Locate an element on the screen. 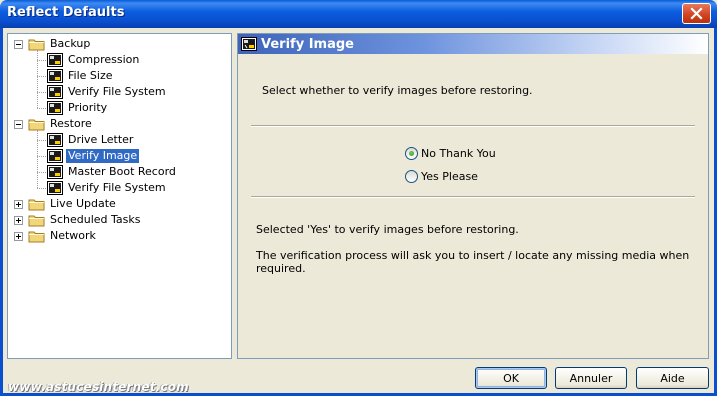 This screenshot has width=717, height=396. panel-title: Verify Image is located at coordinates (307, 44).